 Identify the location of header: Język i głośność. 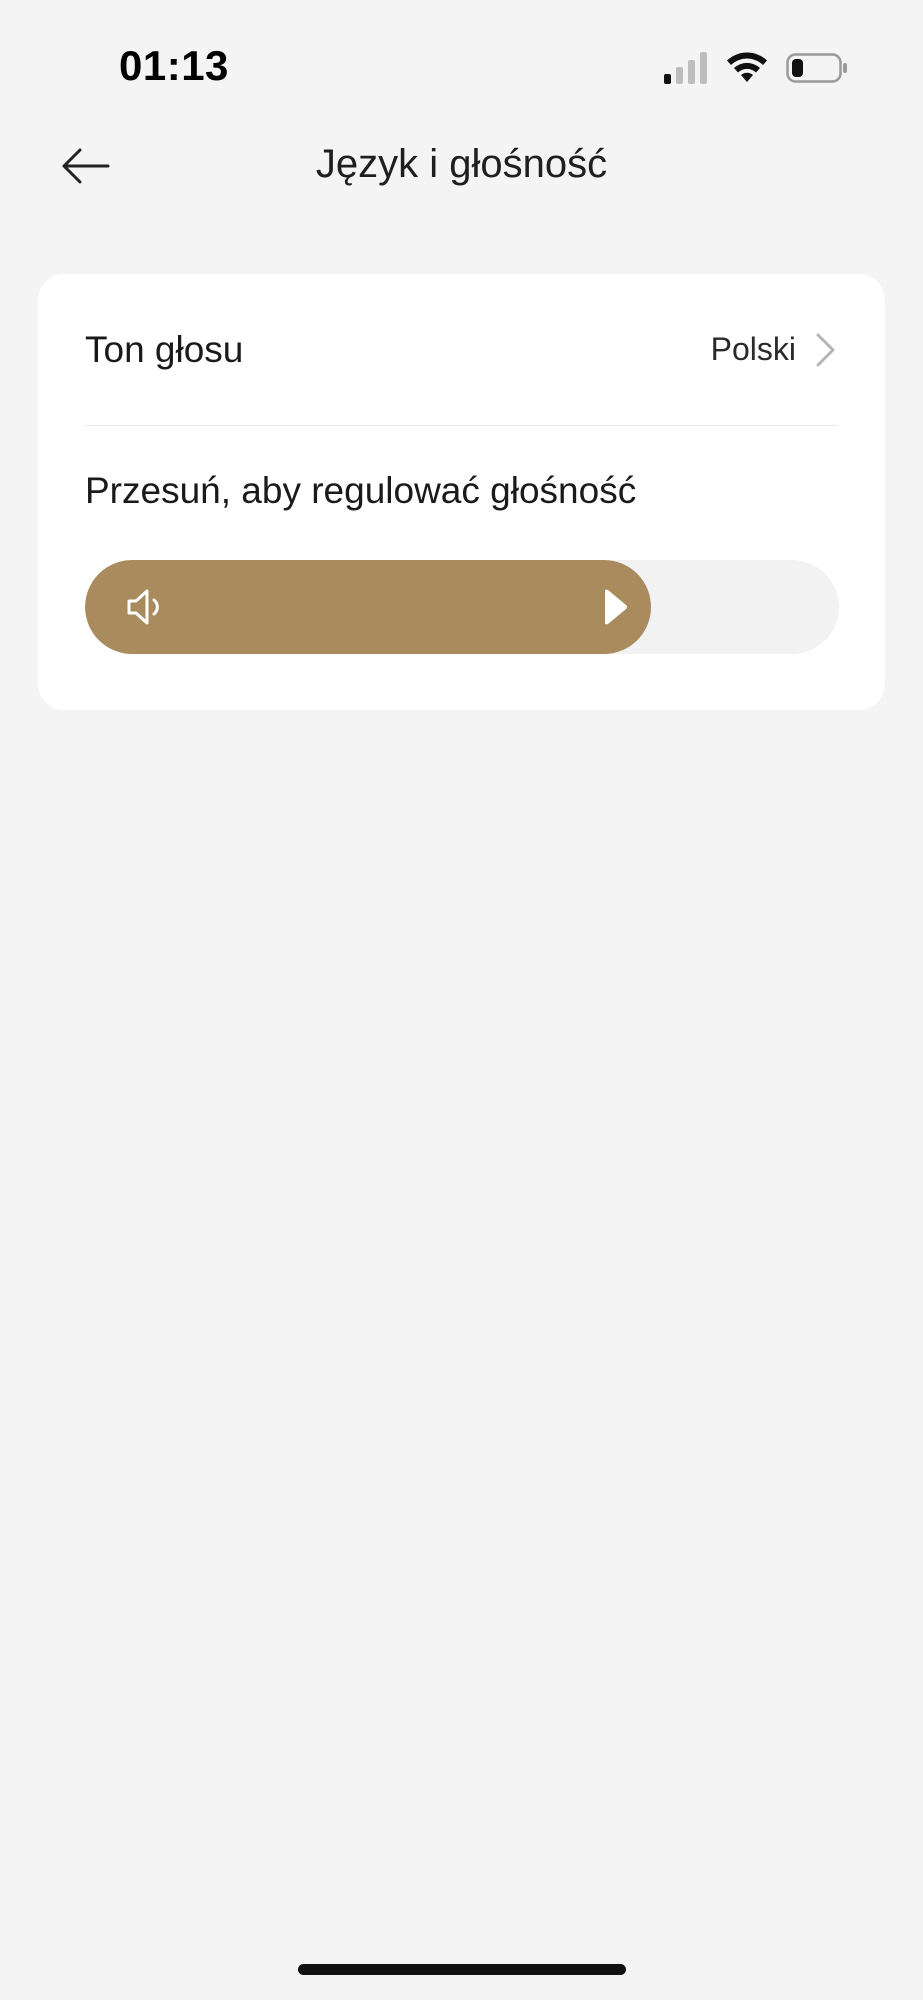
(461, 165).